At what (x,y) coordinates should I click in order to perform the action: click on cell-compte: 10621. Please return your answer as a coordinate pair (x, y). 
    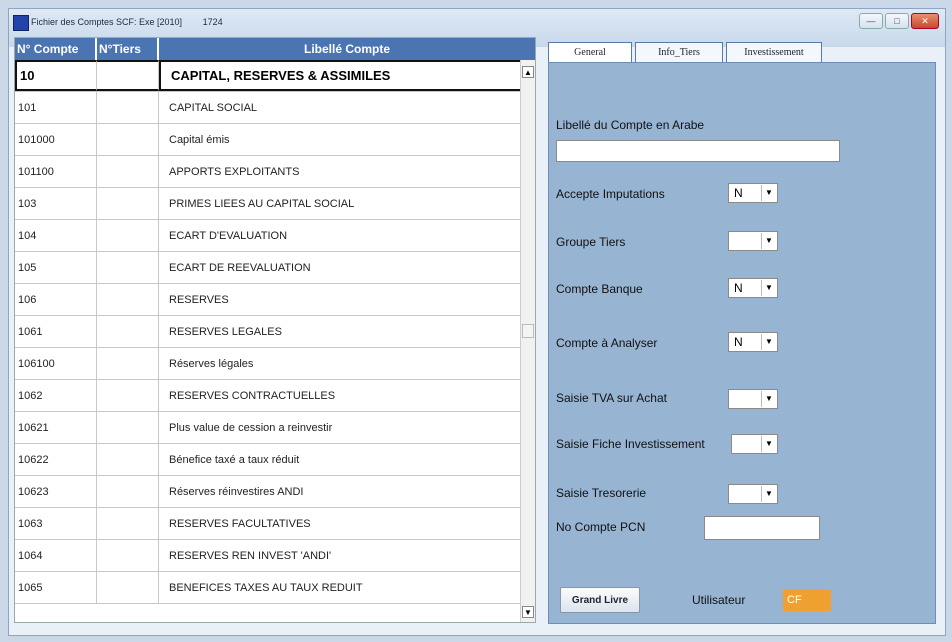
    Looking at the image, I should click on (56, 427).